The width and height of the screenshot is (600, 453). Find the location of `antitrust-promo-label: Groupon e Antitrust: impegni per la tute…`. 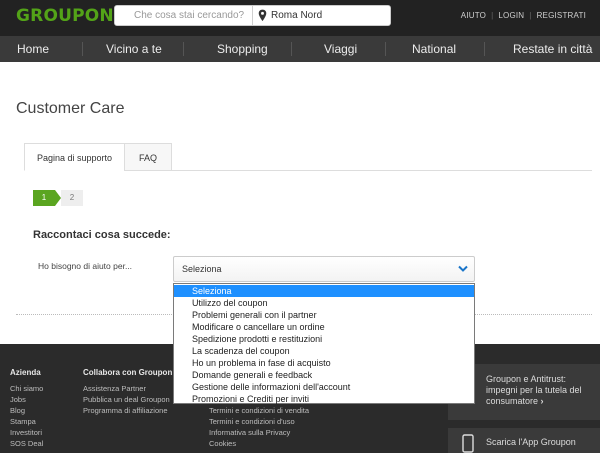

antitrust-promo-label: Groupon e Antitrust: impegni per la tute… is located at coordinates (534, 390).